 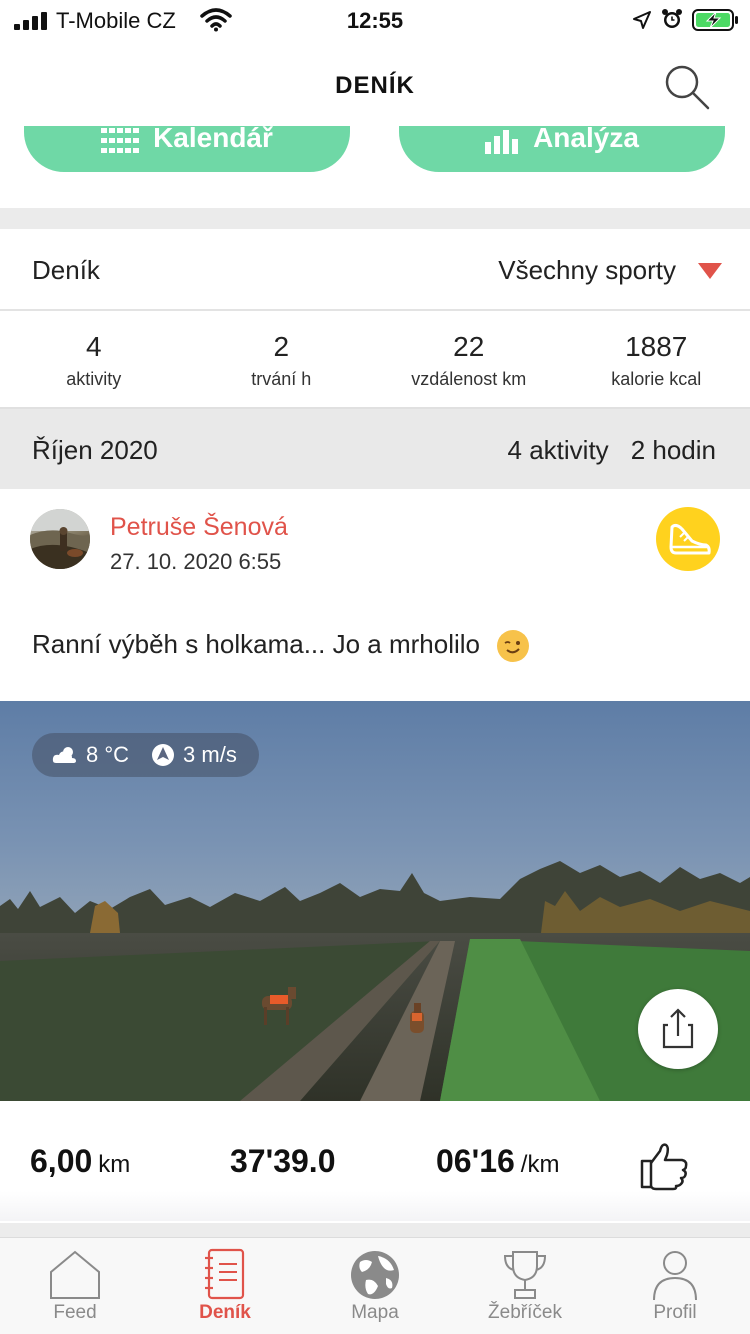 What do you see at coordinates (281, 346) in the screenshot?
I see `stat-value: 2` at bounding box center [281, 346].